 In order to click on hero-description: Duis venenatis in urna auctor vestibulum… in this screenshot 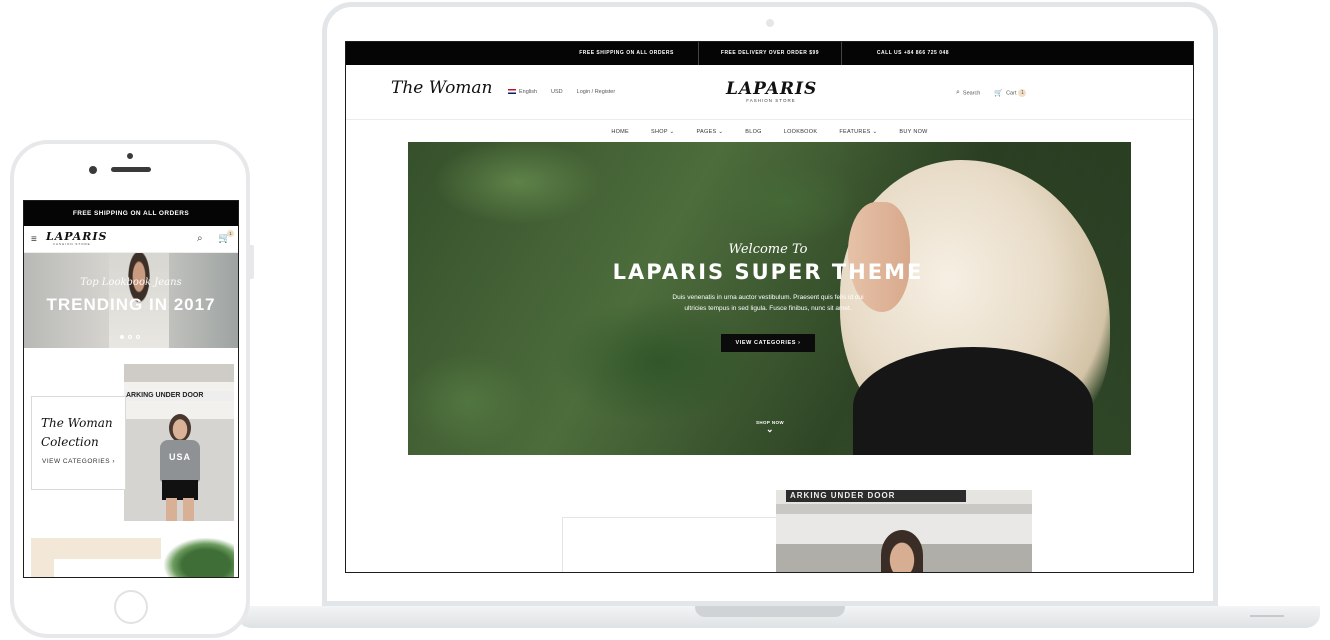, I will do `click(768, 303)`.